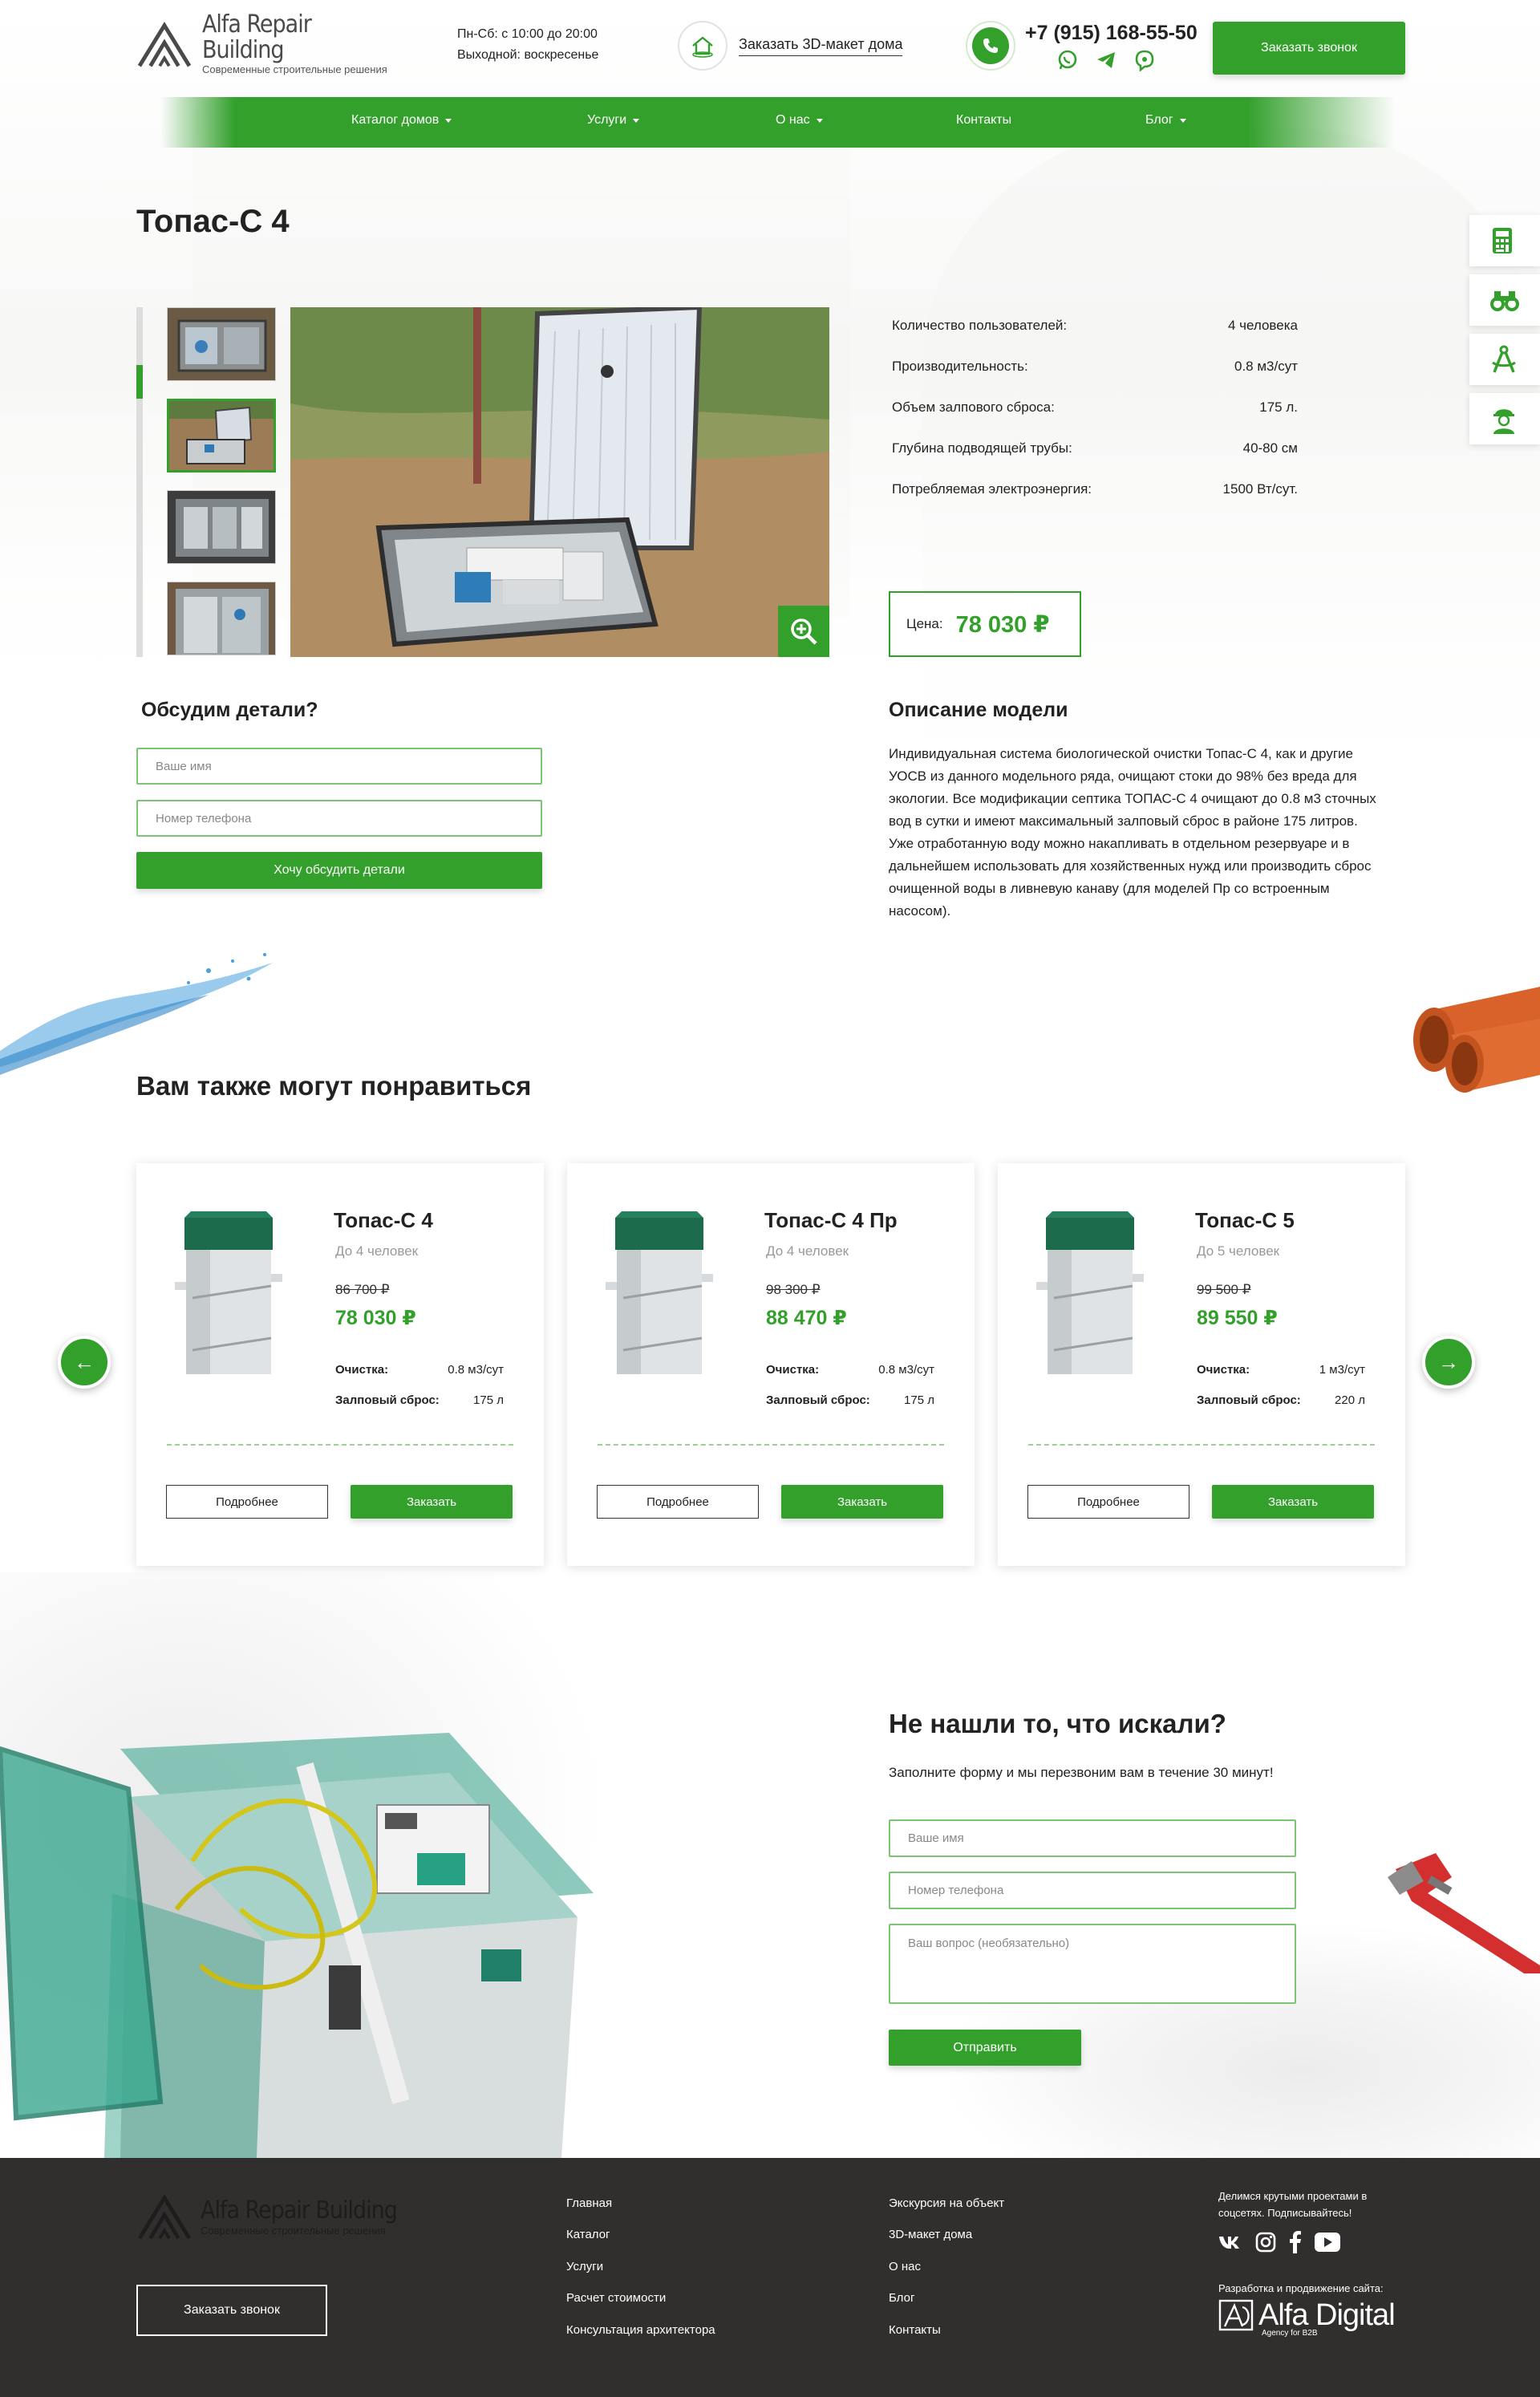 The image size is (1540, 2397). Describe the element at coordinates (401, 120) in the screenshot. I see `nav-item-catalog: Каталог домов` at that location.